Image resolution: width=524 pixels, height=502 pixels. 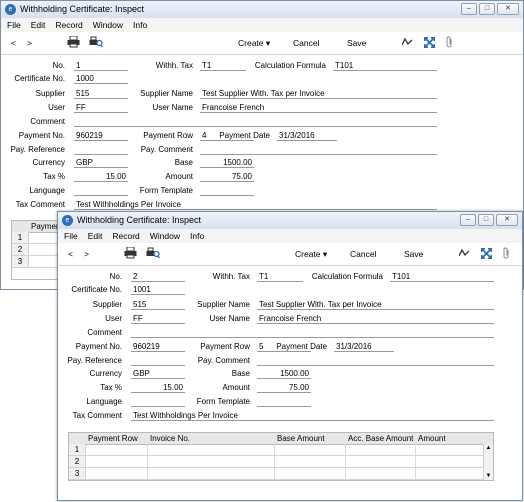 What do you see at coordinates (158, 277) in the screenshot?
I see `no-field: 2` at bounding box center [158, 277].